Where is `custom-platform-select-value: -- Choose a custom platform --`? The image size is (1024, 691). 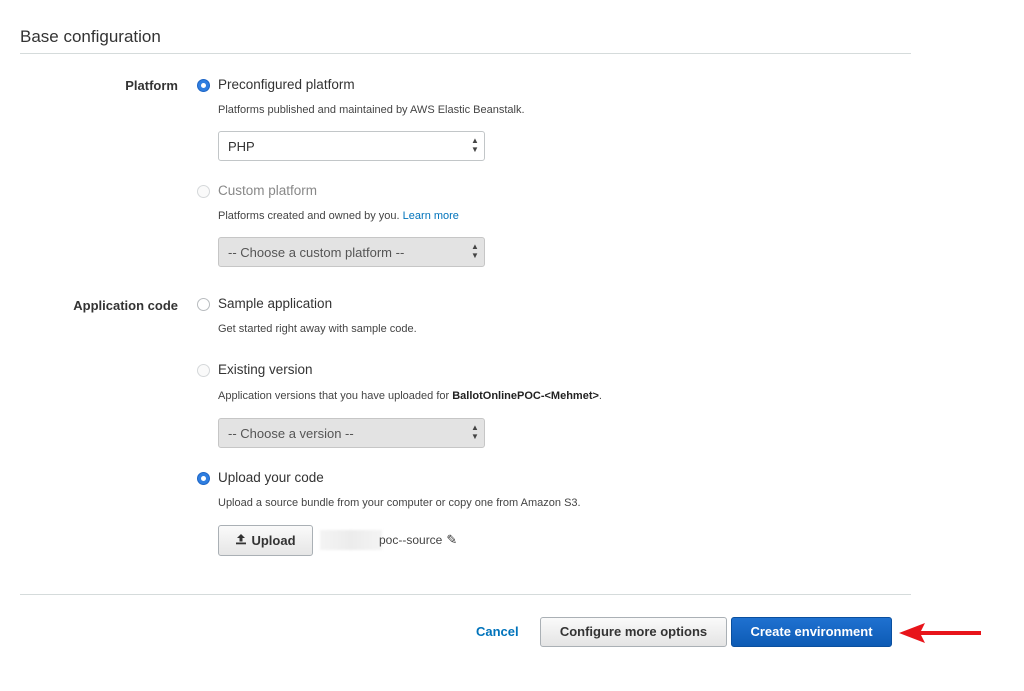 custom-platform-select-value: -- Choose a custom platform -- is located at coordinates (316, 252).